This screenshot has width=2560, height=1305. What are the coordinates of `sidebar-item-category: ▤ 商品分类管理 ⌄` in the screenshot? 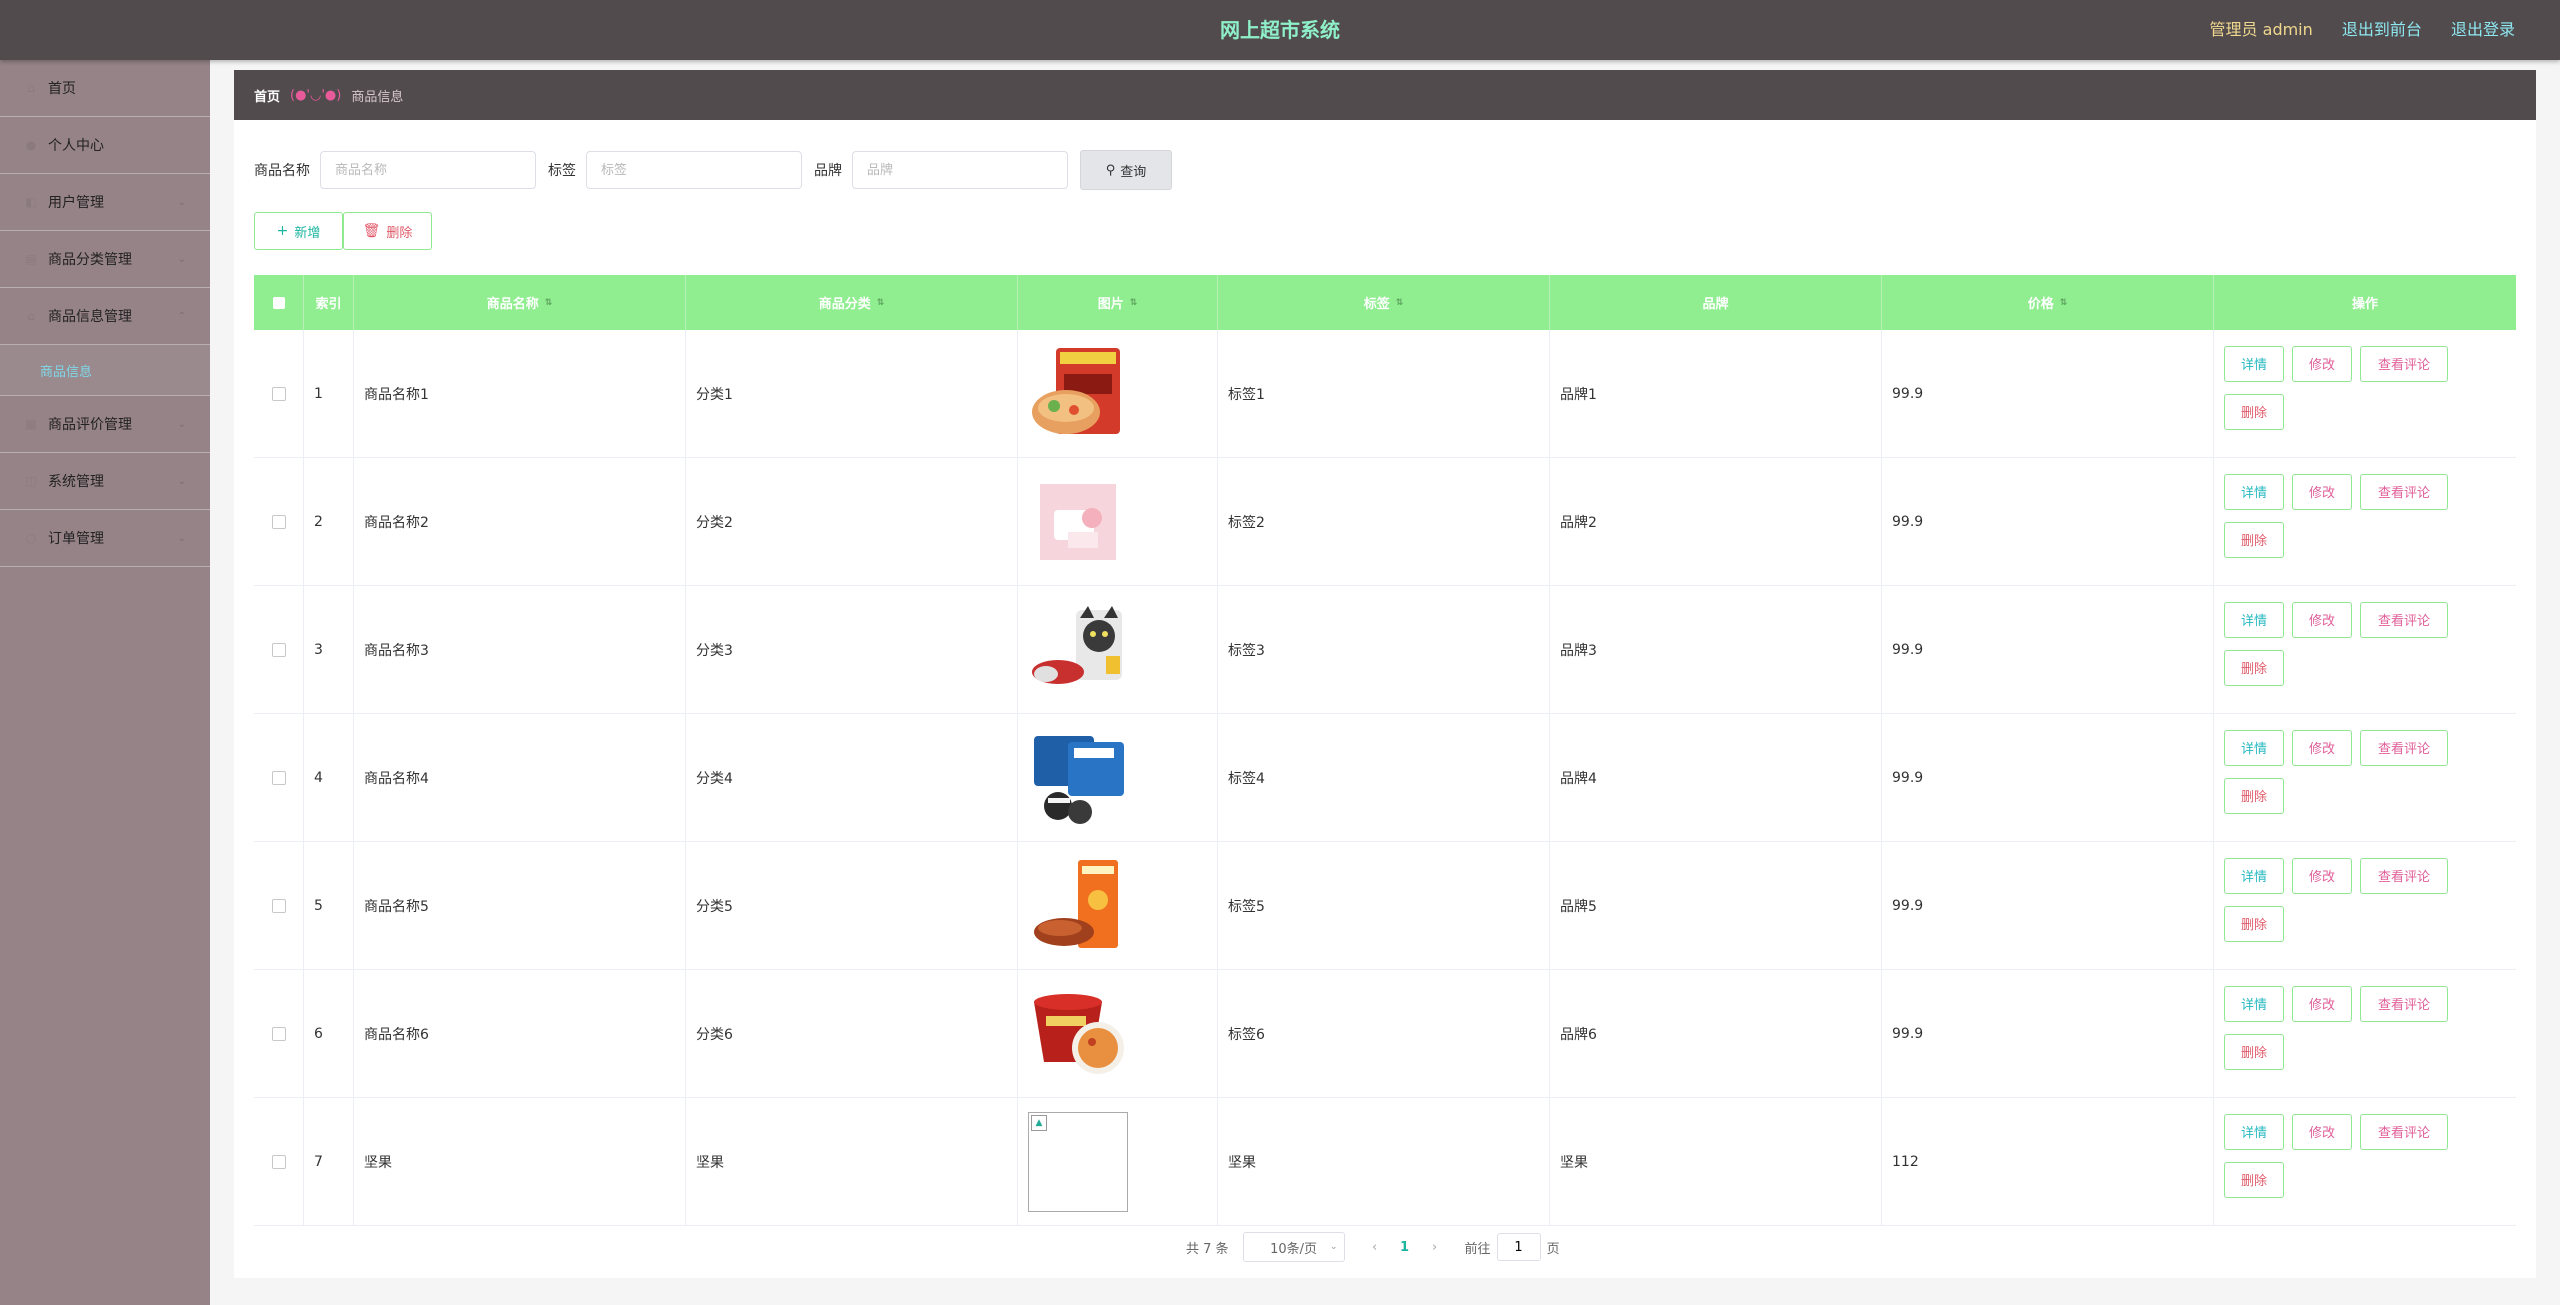 It's located at (105, 259).